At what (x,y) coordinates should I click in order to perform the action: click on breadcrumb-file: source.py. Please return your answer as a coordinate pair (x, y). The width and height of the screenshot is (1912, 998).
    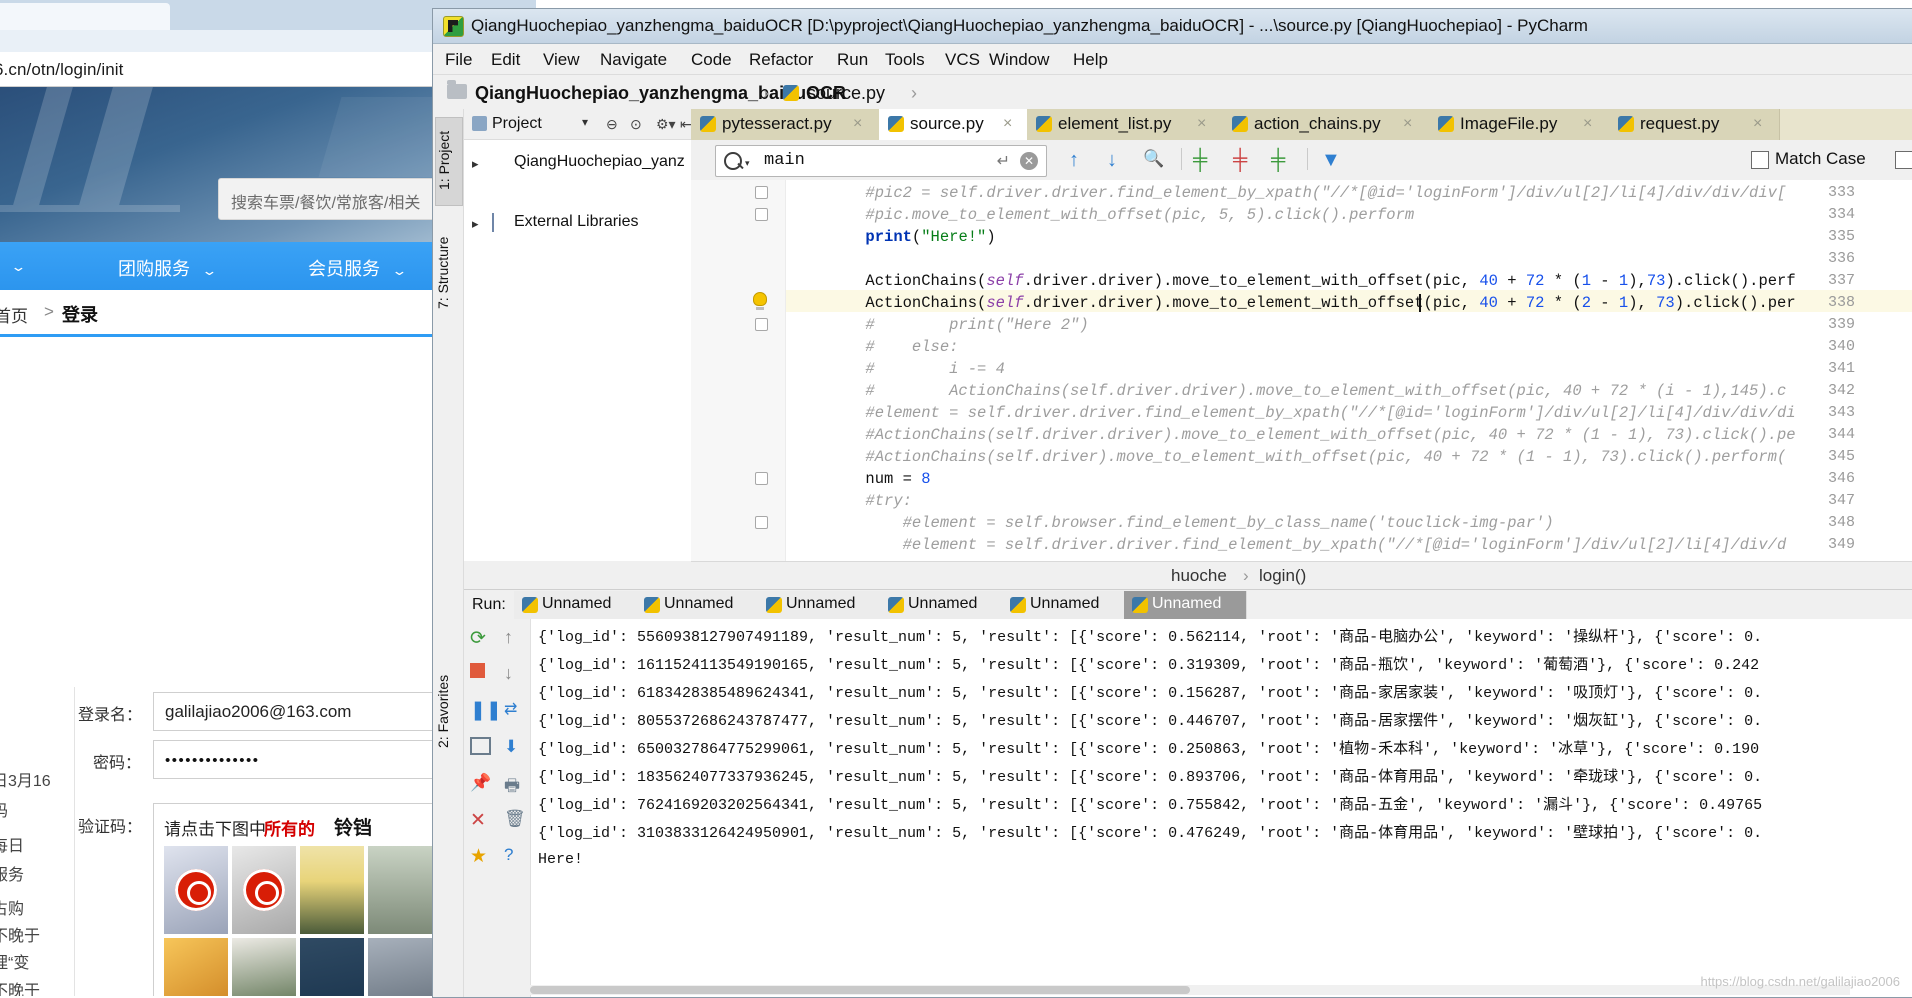
    Looking at the image, I should click on (846, 93).